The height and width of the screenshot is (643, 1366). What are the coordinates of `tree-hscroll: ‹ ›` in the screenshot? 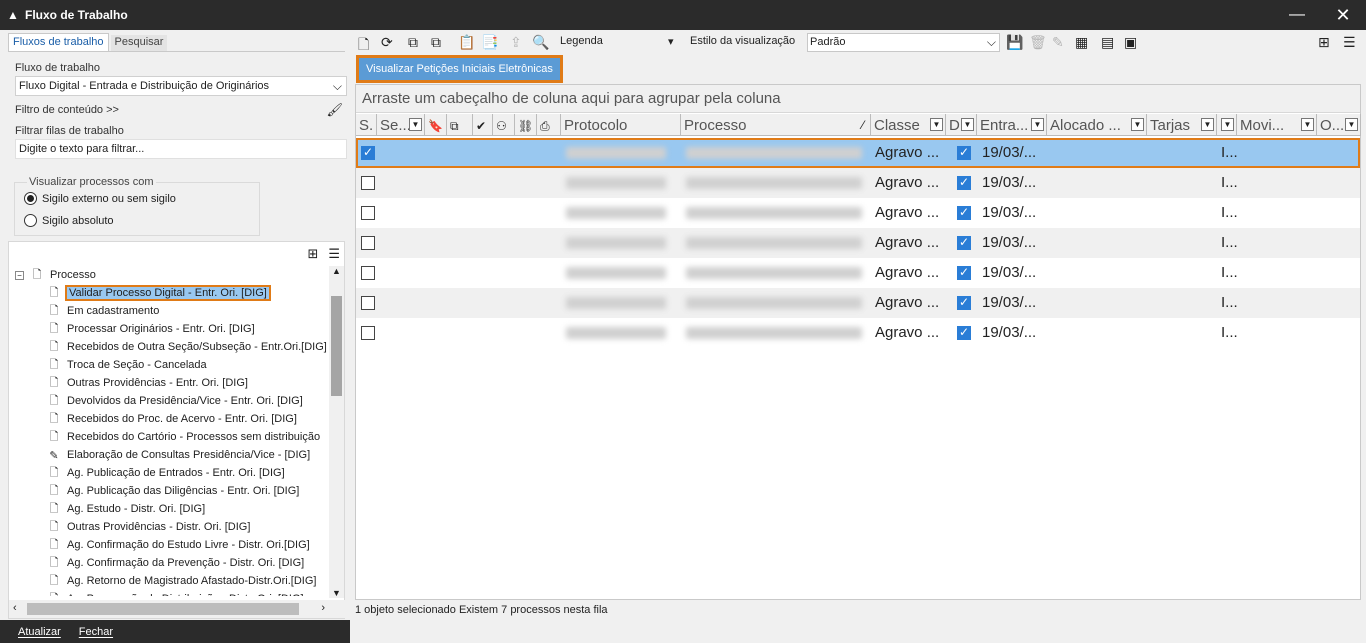 It's located at (177, 609).